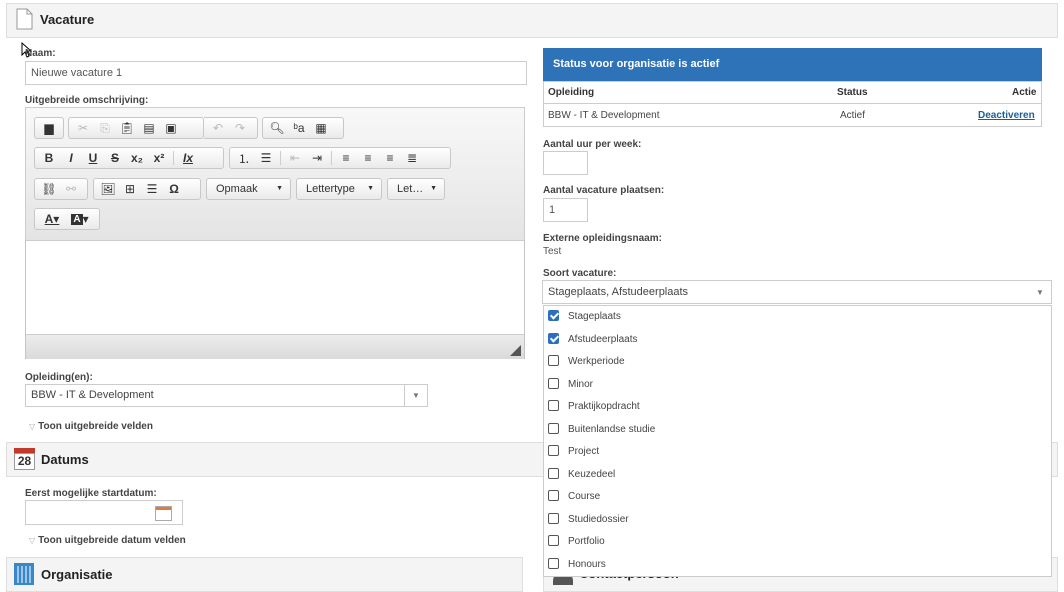 Image resolution: width=1064 pixels, height=592 pixels. What do you see at coordinates (797, 498) in the screenshot?
I see `soort-option: Course` at bounding box center [797, 498].